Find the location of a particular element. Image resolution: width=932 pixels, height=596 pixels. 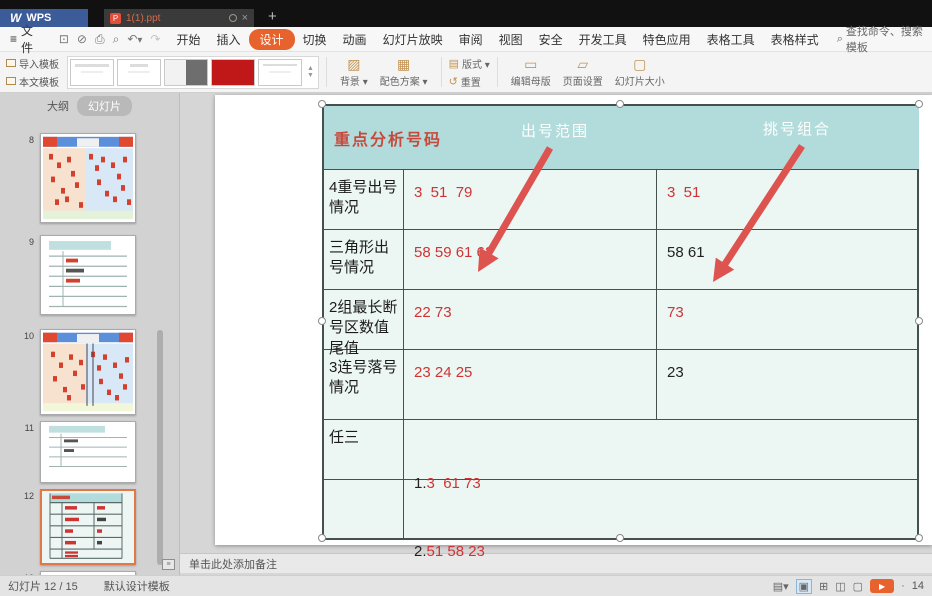

layout-icon: ▤ is located at coordinates (453, 63).